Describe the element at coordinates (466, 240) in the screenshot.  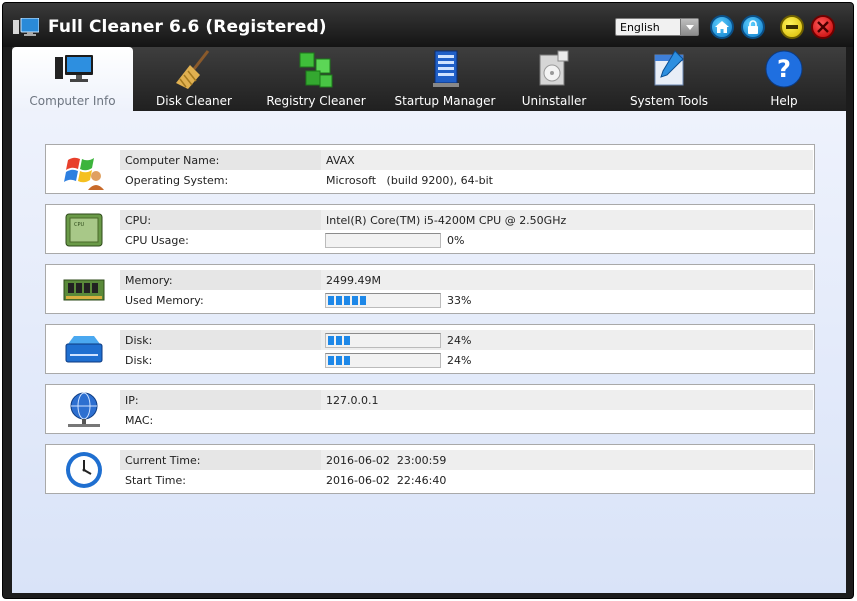
I see `info-row: CPU Usage: 0%` at that location.